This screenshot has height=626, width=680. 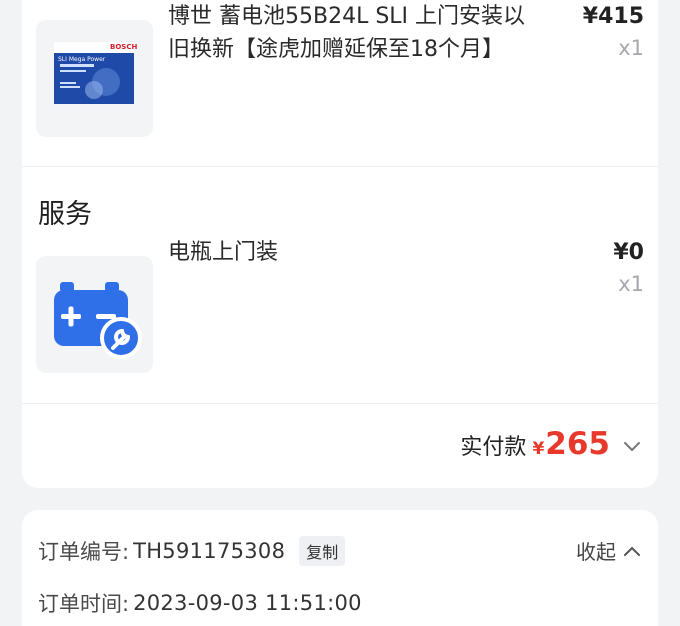 I want to click on paid-amount-row: 实付款 ¥ 265, so click(x=551, y=444).